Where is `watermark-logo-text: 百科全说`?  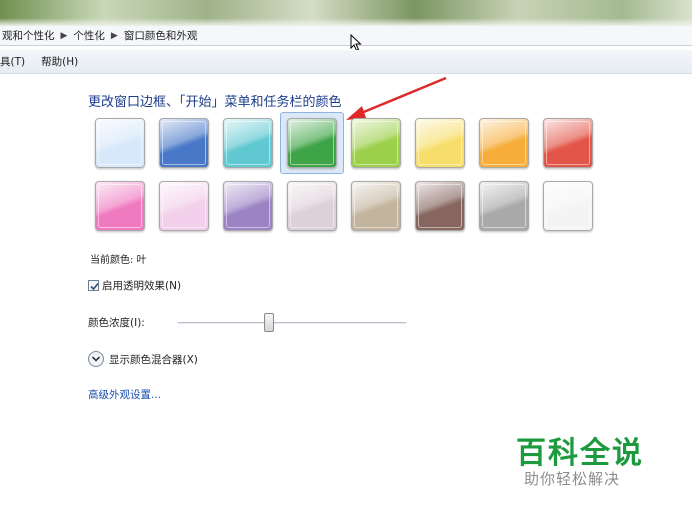
watermark-logo-text: 百科全说 is located at coordinates (580, 453).